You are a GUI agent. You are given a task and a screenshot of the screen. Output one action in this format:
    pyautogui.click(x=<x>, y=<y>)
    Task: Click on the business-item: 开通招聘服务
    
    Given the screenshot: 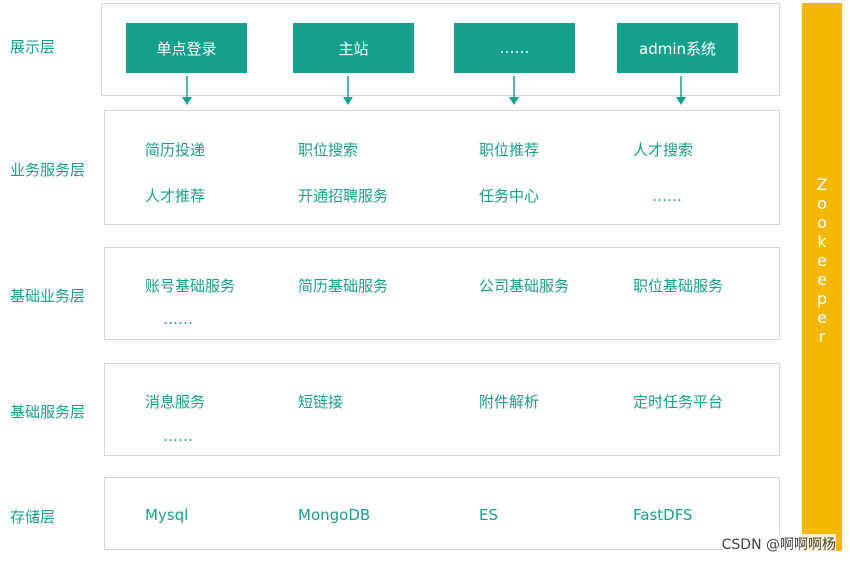 What is the action you would take?
    pyautogui.click(x=343, y=196)
    